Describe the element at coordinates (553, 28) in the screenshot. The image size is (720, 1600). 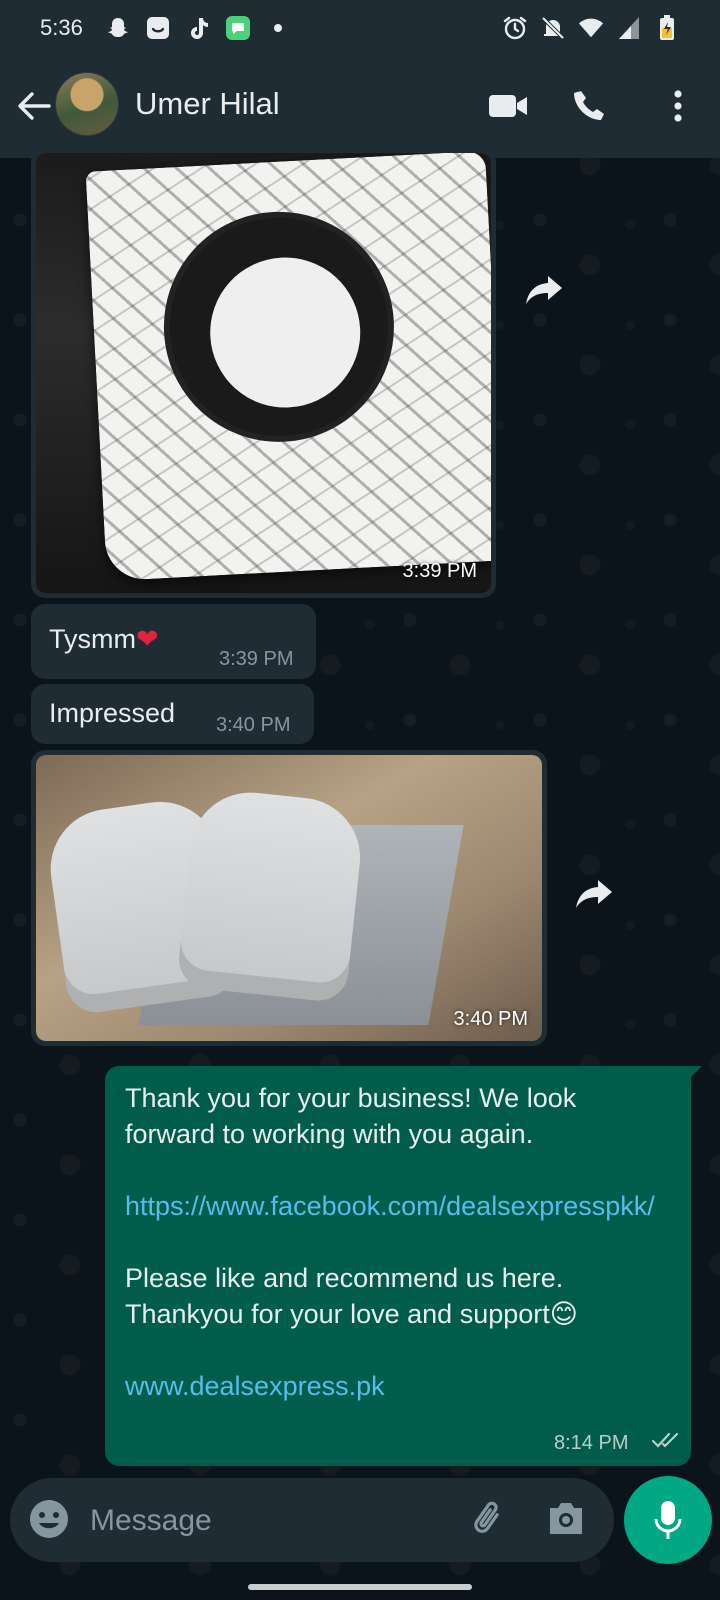
I see `bell-off-icon` at that location.